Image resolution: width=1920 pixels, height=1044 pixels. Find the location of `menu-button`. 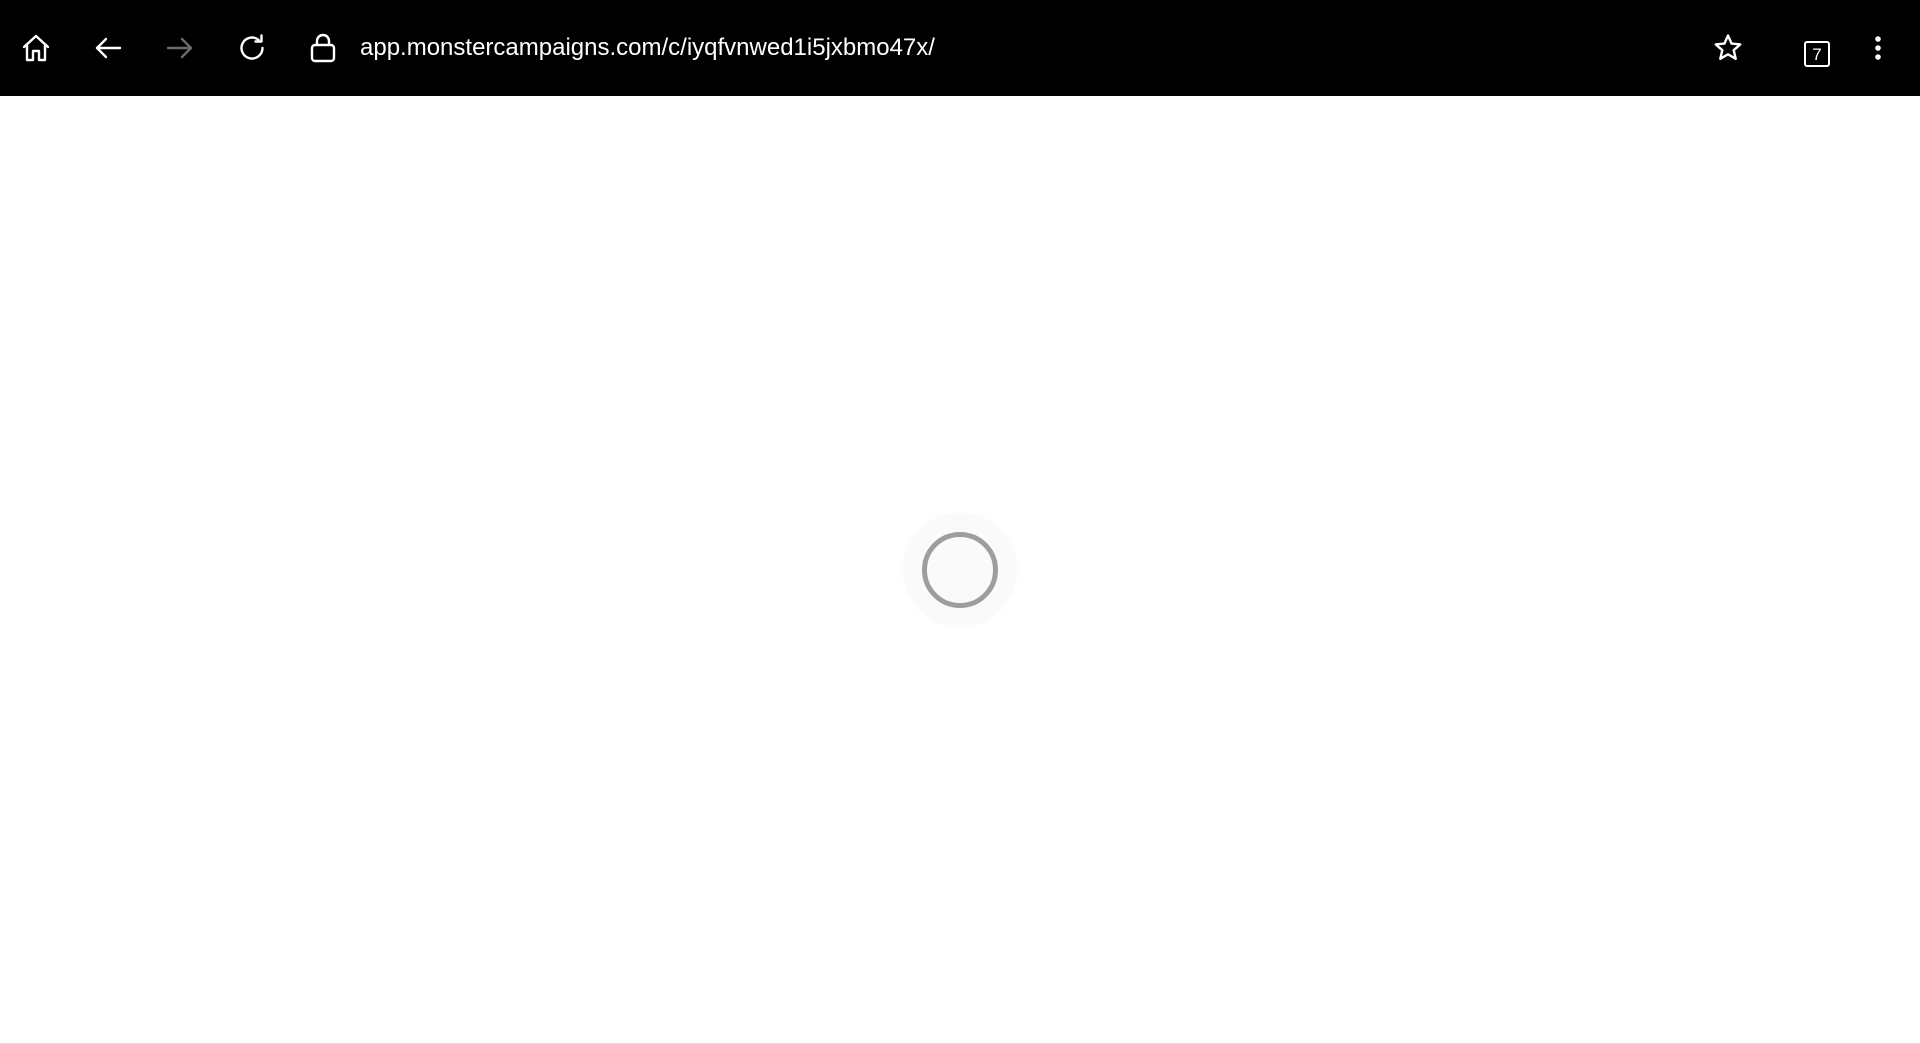

menu-button is located at coordinates (1878, 48).